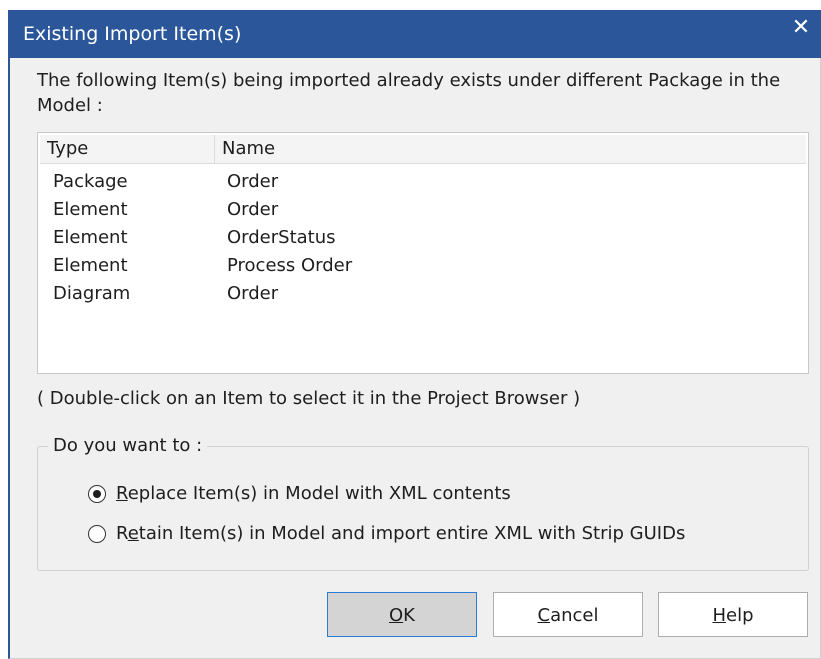 This screenshot has height=659, width=821. What do you see at coordinates (290, 265) in the screenshot?
I see `row-name: Process Order` at bounding box center [290, 265].